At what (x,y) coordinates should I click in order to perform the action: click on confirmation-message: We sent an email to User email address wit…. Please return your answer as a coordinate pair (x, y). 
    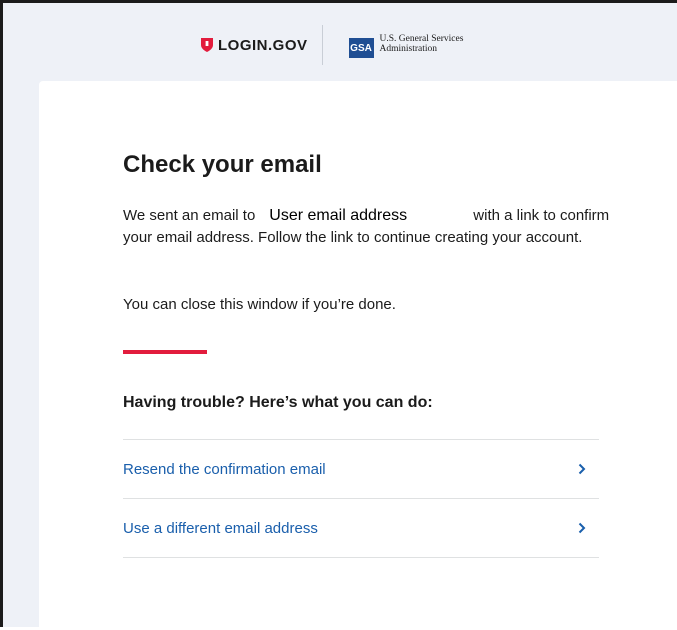
    Looking at the image, I should click on (373, 227).